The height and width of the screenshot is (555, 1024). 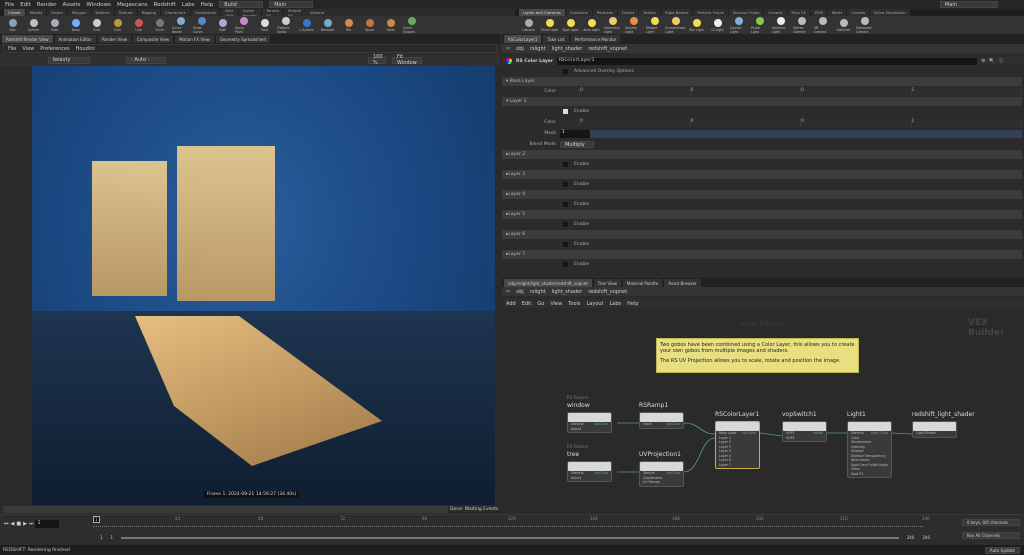 What do you see at coordinates (762, 81) in the screenshot?
I see `section-base-layer: ▾ Base Layer` at bounding box center [762, 81].